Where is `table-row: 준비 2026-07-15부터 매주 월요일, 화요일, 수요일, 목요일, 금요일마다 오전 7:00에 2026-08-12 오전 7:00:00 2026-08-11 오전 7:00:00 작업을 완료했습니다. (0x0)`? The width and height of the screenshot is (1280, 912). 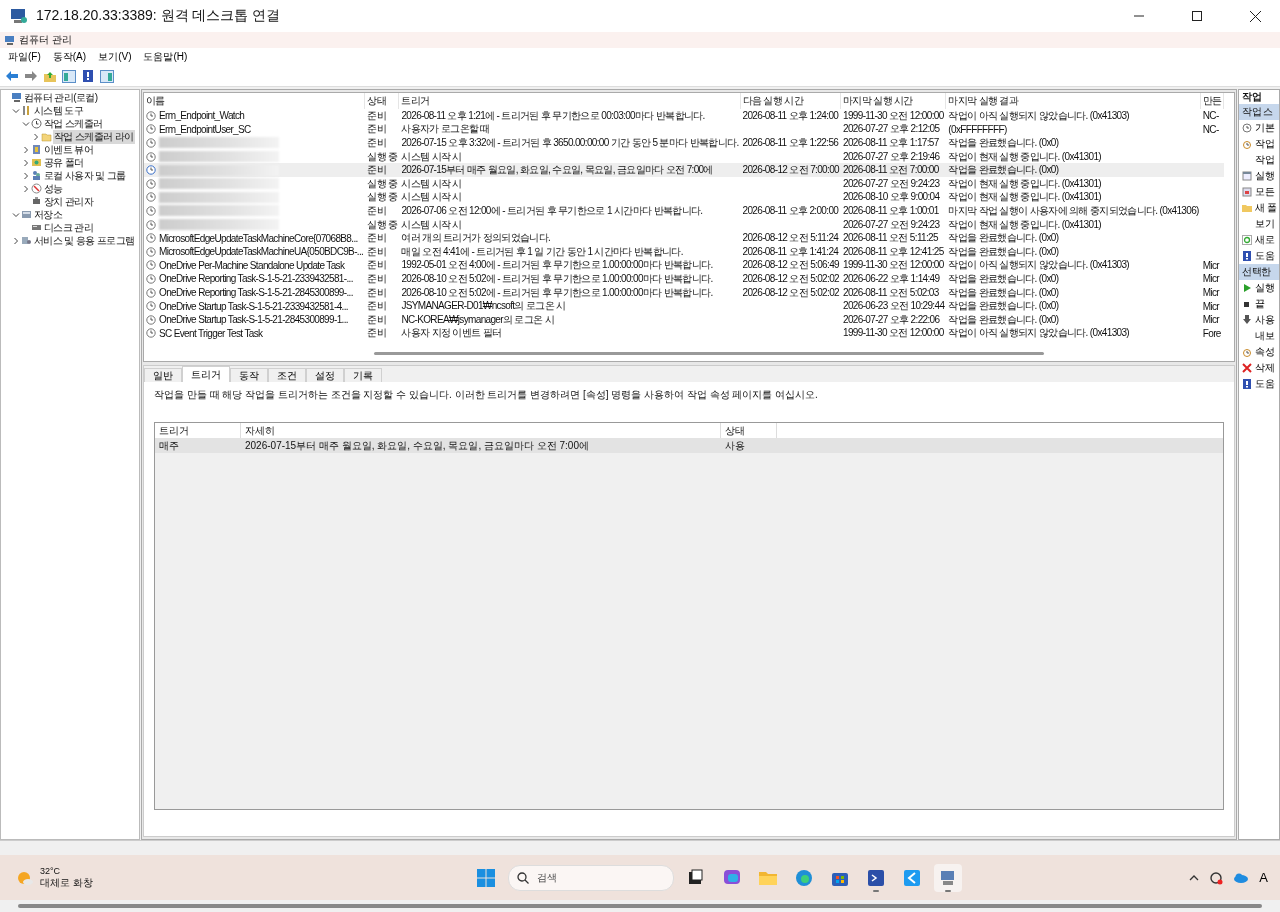
table-row: 준비 2026-07-15부터 매주 월요일, 화요일, 수요일, 목요일, 금요일마다 오전 7:00에 2026-08-12 오전 7:00:00 2026-08-11 오전 7:00:00 작업을 완료했습니다. (0x0) is located at coordinates (684, 170).